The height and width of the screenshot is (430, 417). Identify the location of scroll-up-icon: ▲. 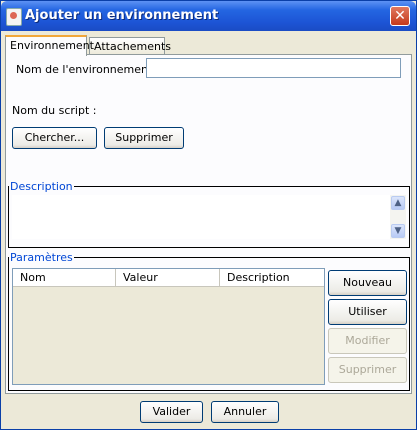
(398, 203).